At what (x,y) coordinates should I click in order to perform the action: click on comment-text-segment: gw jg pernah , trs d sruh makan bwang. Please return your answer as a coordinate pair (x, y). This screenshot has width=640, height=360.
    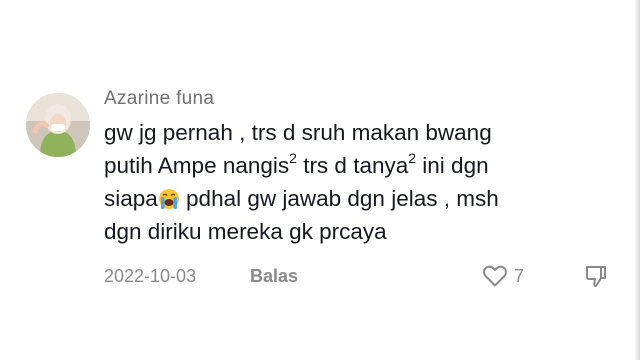
    Looking at the image, I should click on (298, 132).